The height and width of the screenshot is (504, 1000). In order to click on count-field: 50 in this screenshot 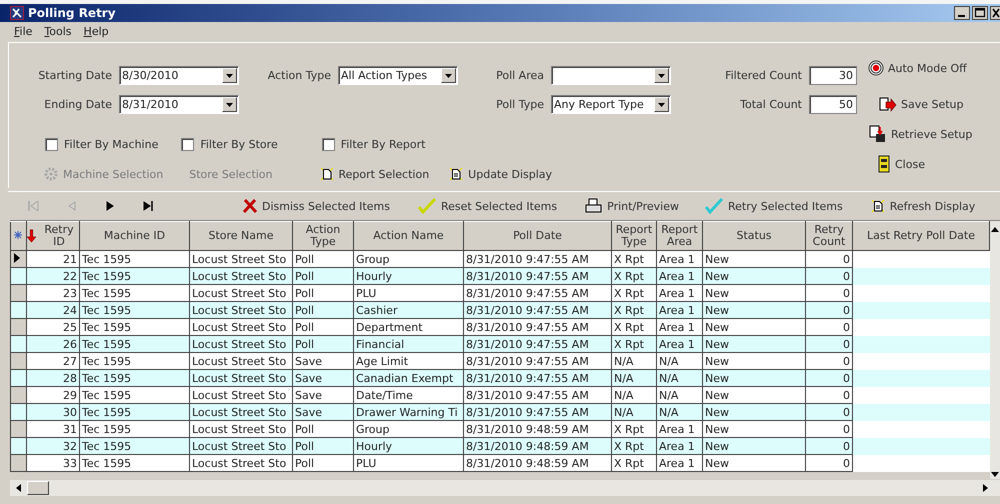, I will do `click(833, 104)`.